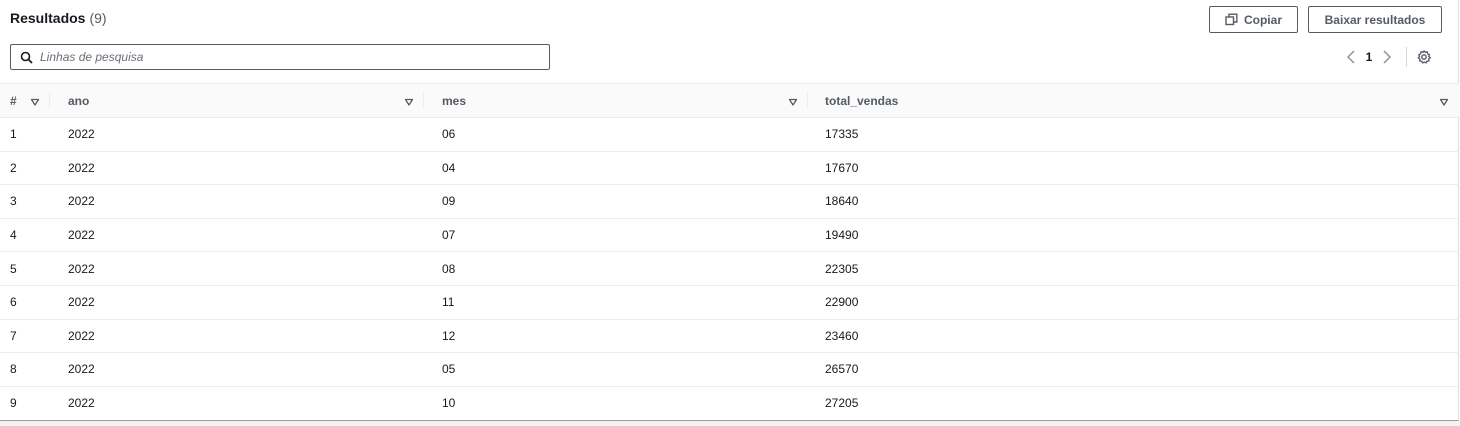  I want to click on cell-index: 6, so click(13, 302).